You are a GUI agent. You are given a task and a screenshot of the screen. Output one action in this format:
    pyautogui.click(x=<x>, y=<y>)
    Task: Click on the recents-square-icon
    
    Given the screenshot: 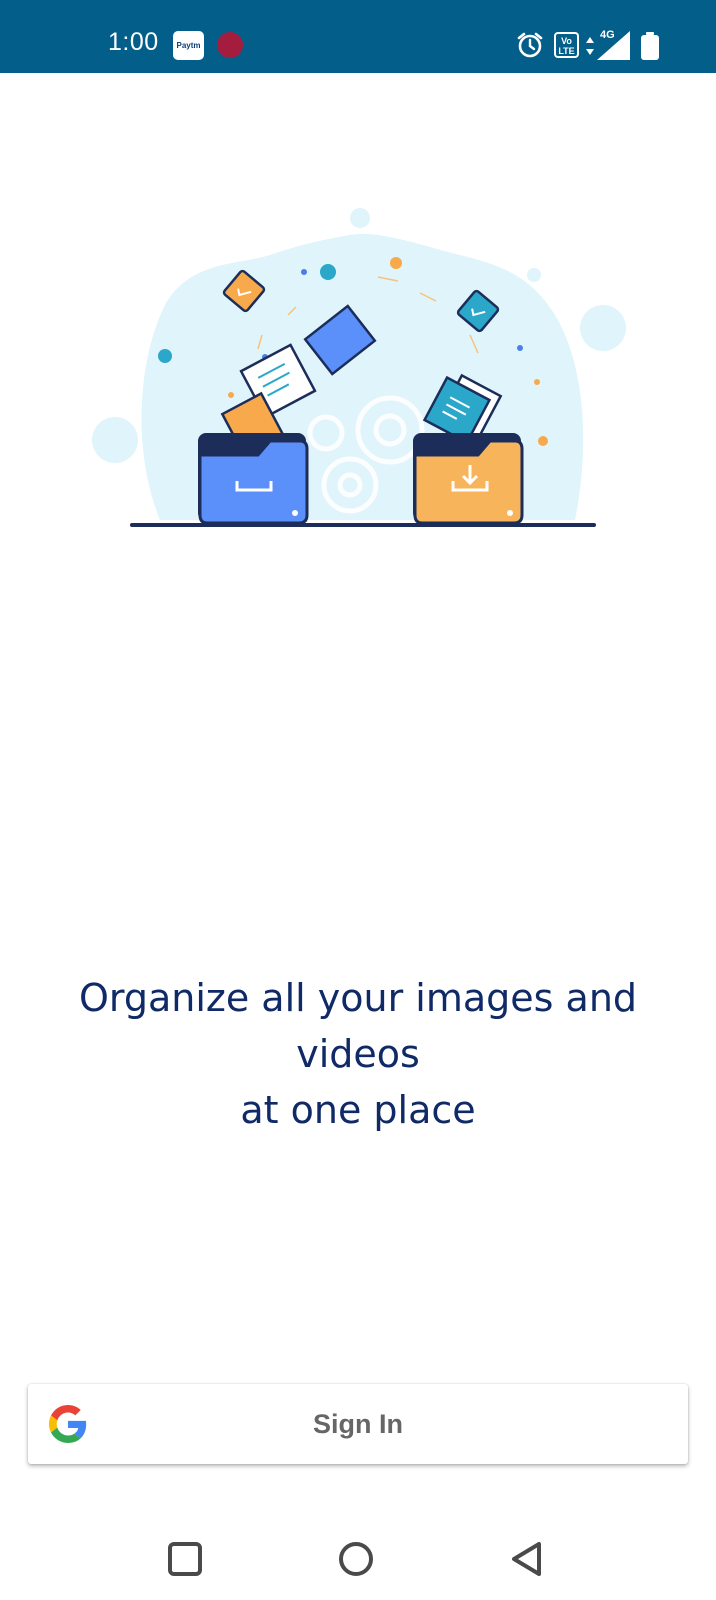 What is the action you would take?
    pyautogui.click(x=185, y=1559)
    